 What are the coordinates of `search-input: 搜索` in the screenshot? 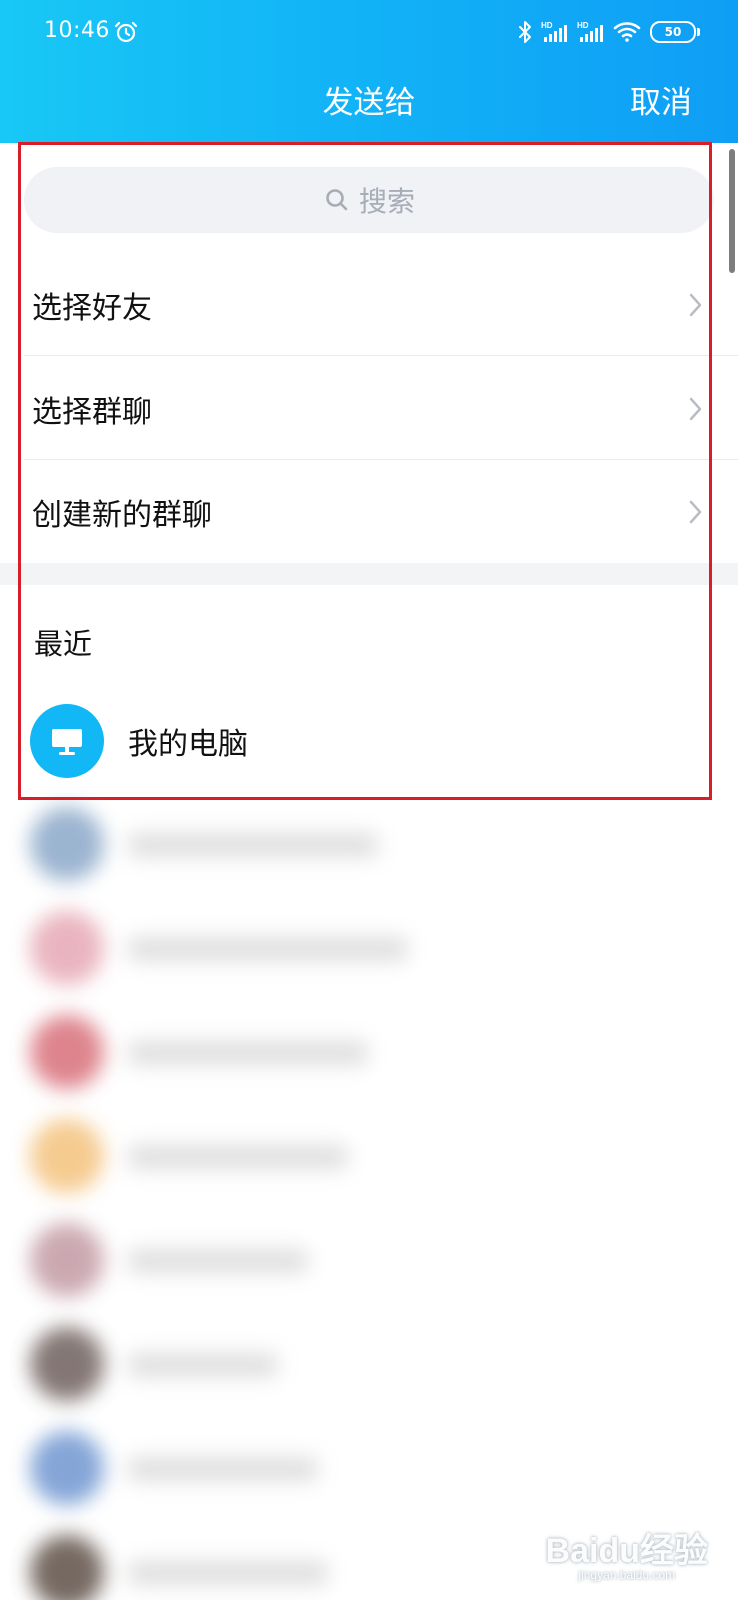 It's located at (369, 200).